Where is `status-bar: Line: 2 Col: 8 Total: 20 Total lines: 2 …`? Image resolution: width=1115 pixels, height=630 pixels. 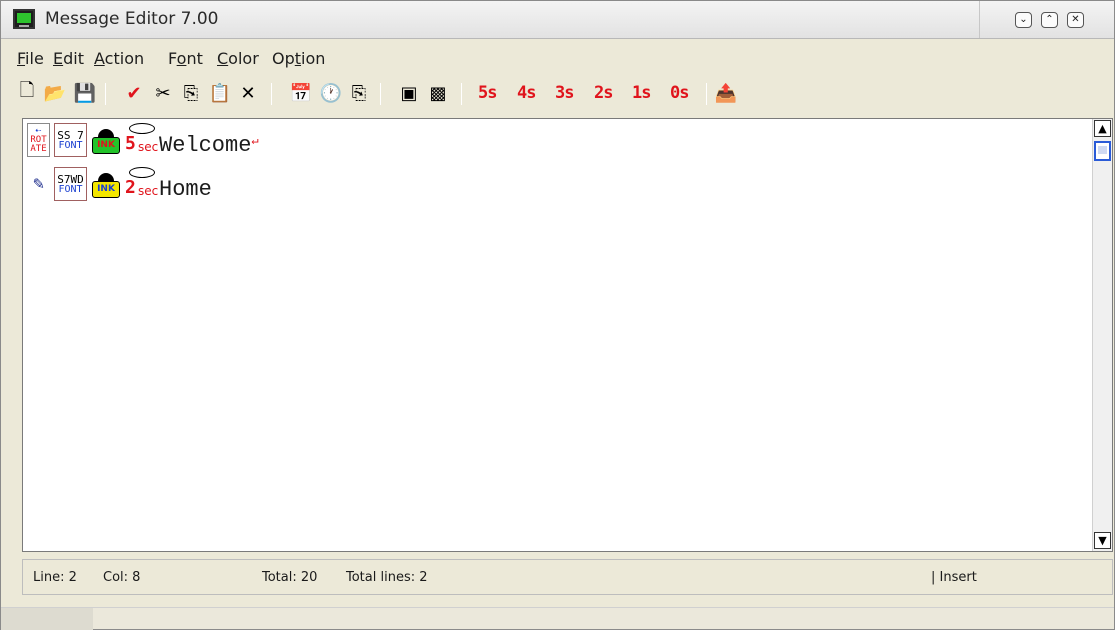
status-bar: Line: 2 Col: 8 Total: 20 Total lines: 2 … is located at coordinates (567, 577).